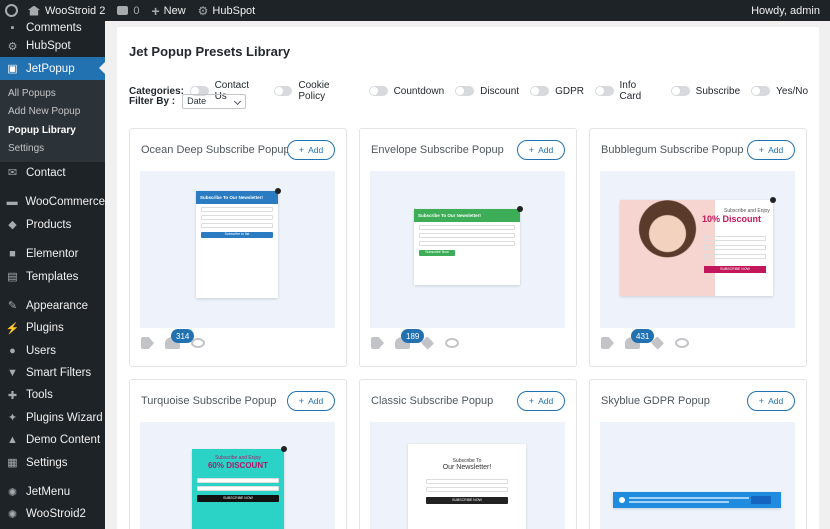 This screenshot has height=529, width=830. I want to click on card-title: Bubblegum Subscribe Popup, so click(672, 150).